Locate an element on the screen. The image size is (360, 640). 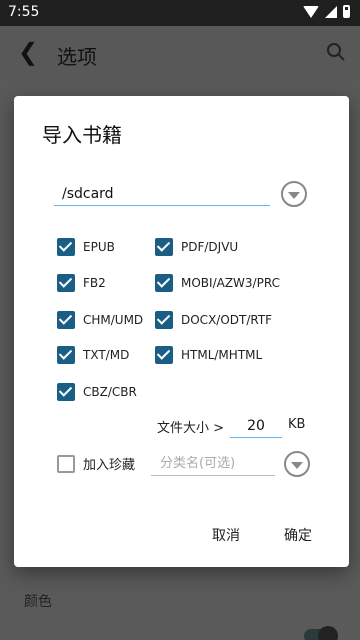
back-arrow-icon: ❮ is located at coordinates (28, 52).